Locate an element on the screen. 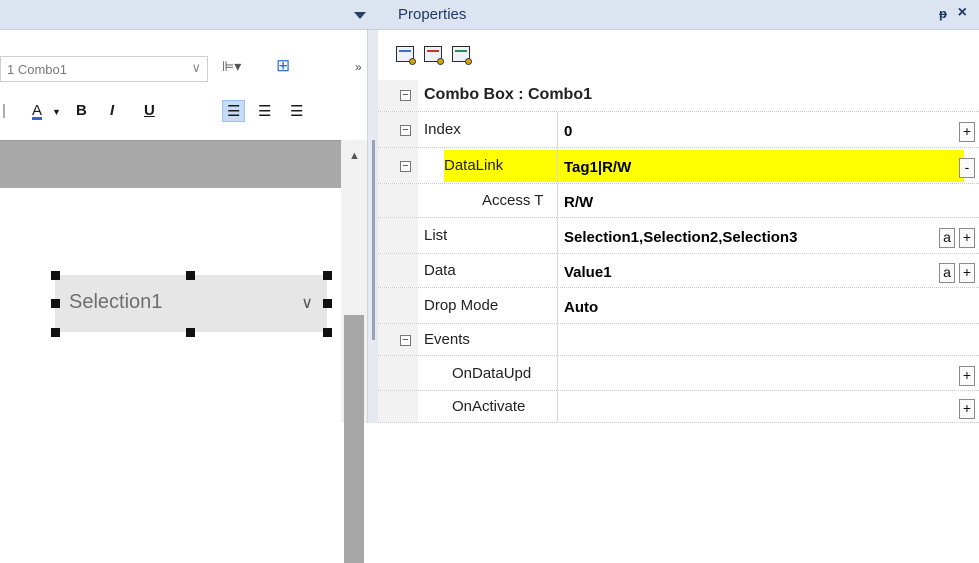  events-view-icon is located at coordinates (434, 55).